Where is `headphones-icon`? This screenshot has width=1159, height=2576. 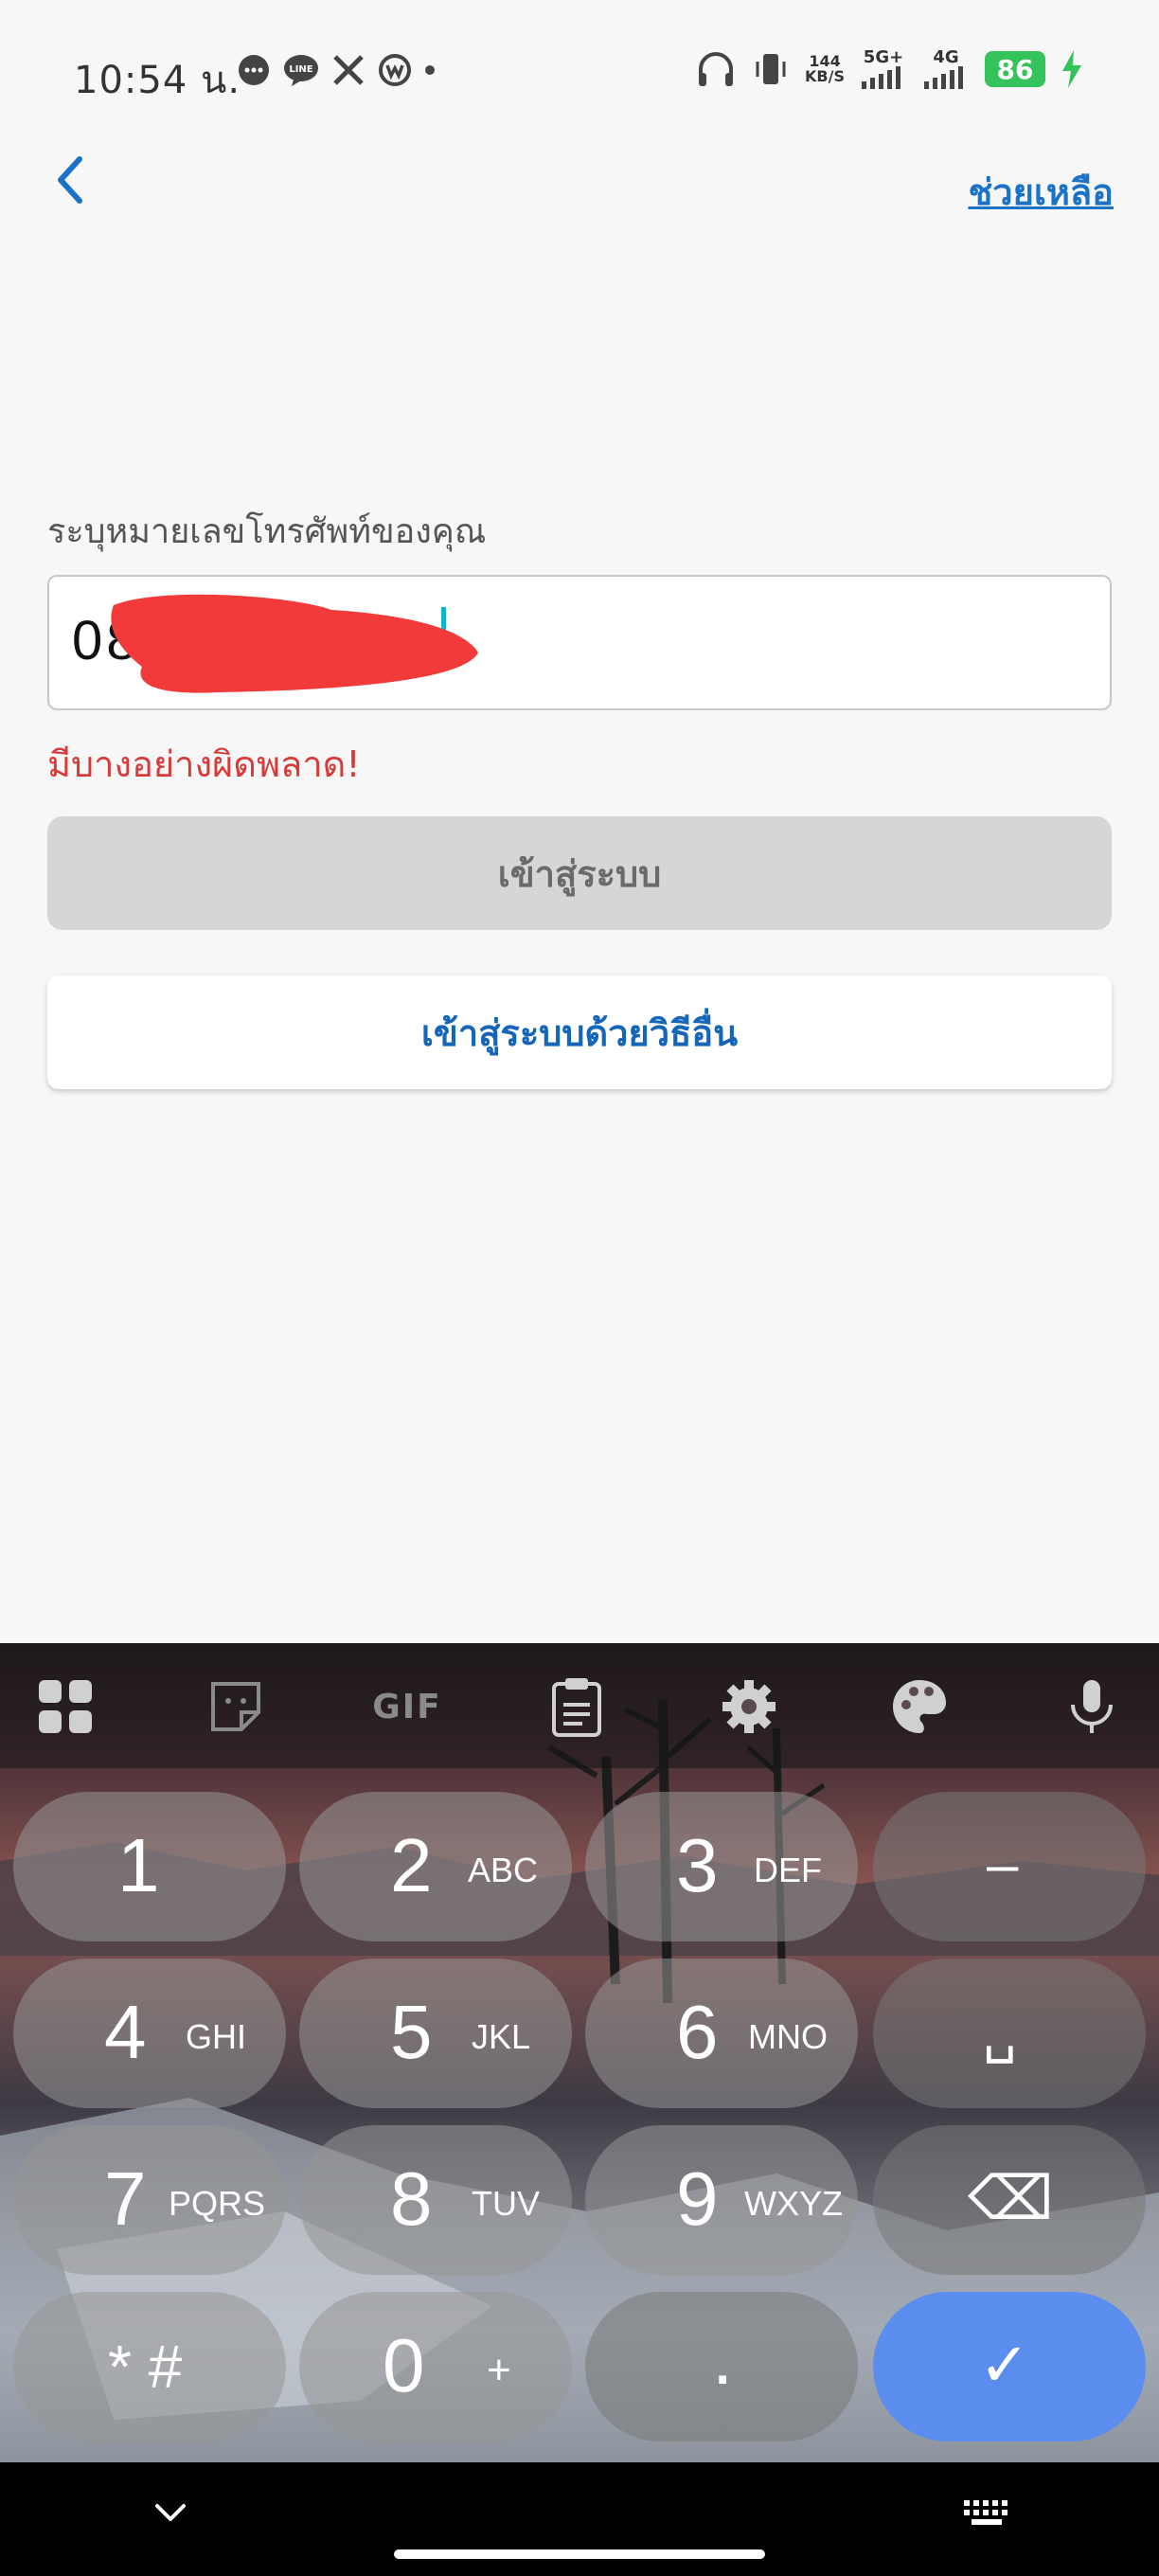 headphones-icon is located at coordinates (716, 69).